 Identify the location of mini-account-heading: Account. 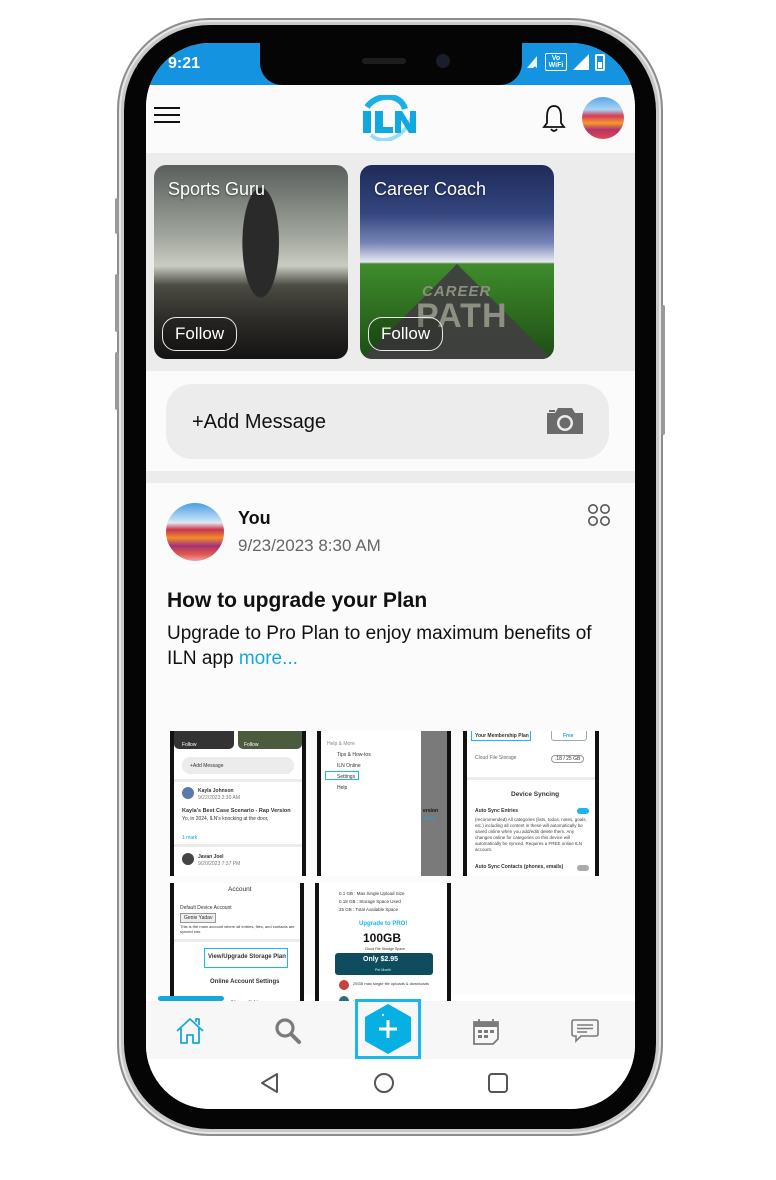
(240, 889).